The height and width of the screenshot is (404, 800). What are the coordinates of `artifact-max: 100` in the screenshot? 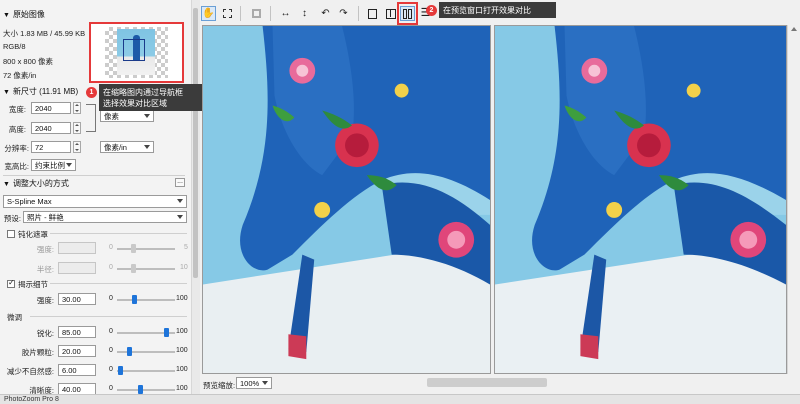 It's located at (182, 369).